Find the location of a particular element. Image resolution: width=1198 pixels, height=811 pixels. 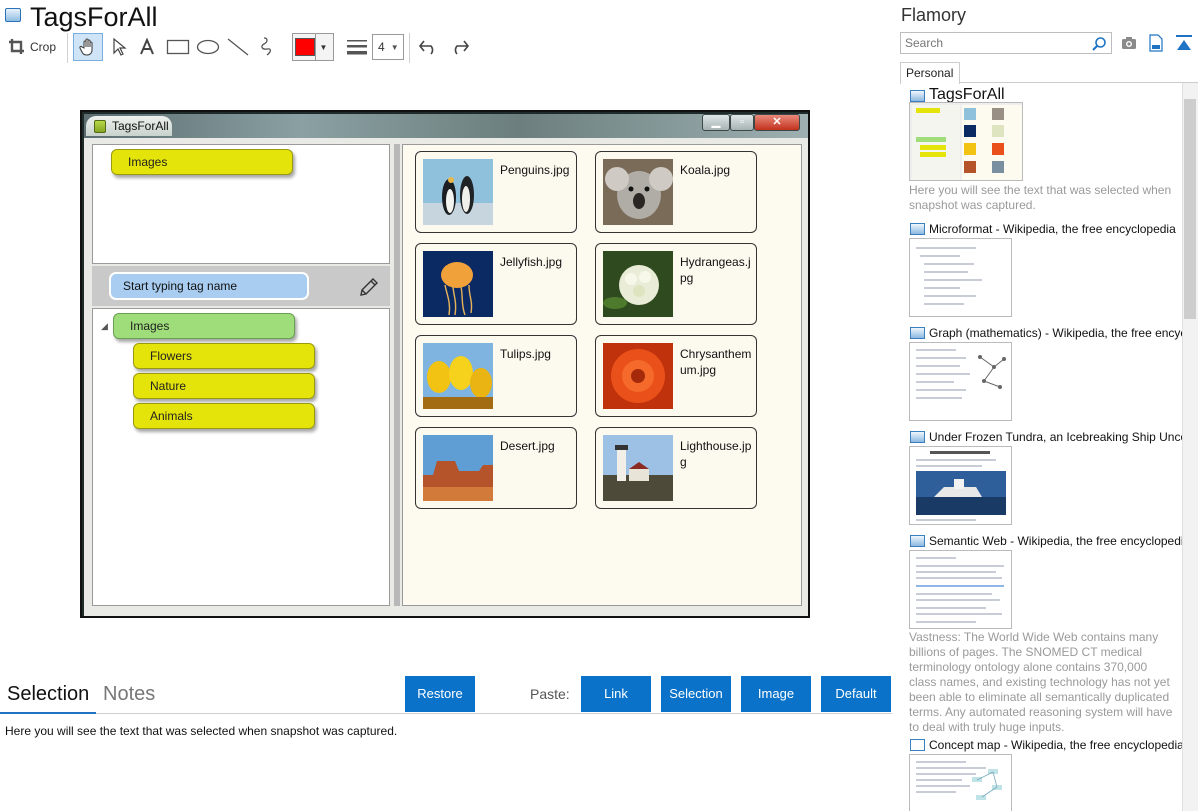

line-tool-button is located at coordinates (238, 47).